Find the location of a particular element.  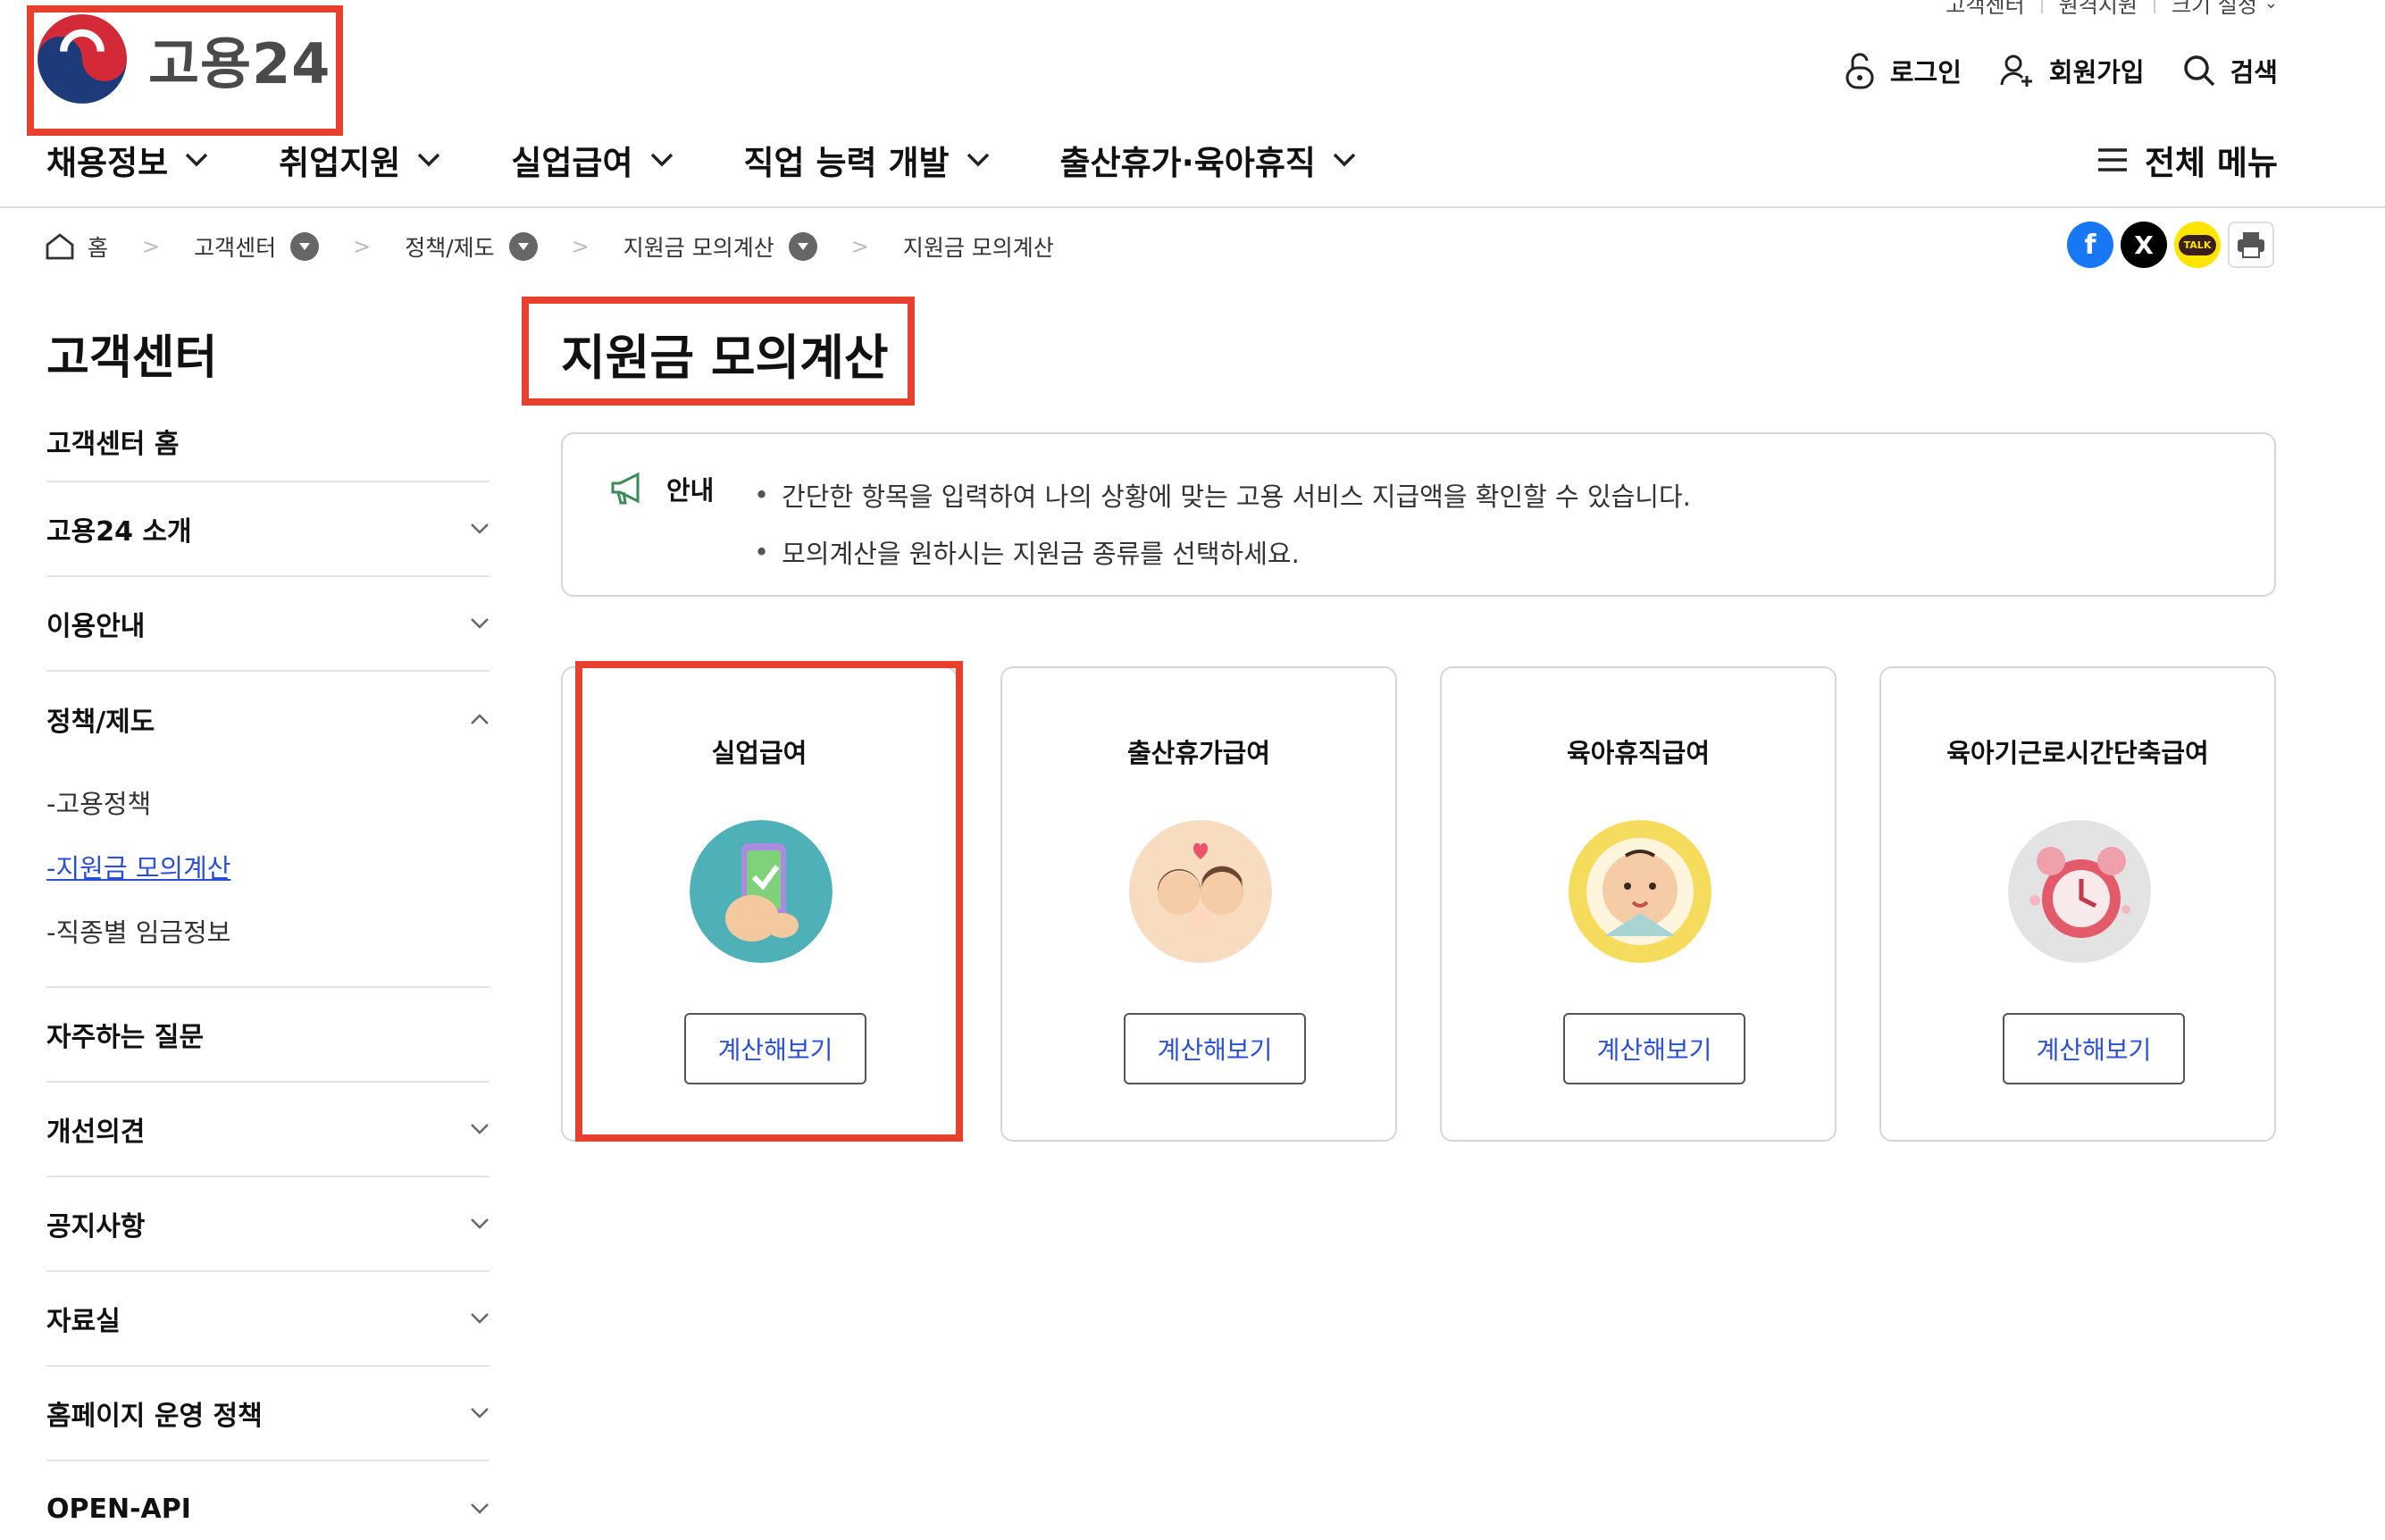

all-menu-button: 전체 메뉴 is located at coordinates (2187, 160).